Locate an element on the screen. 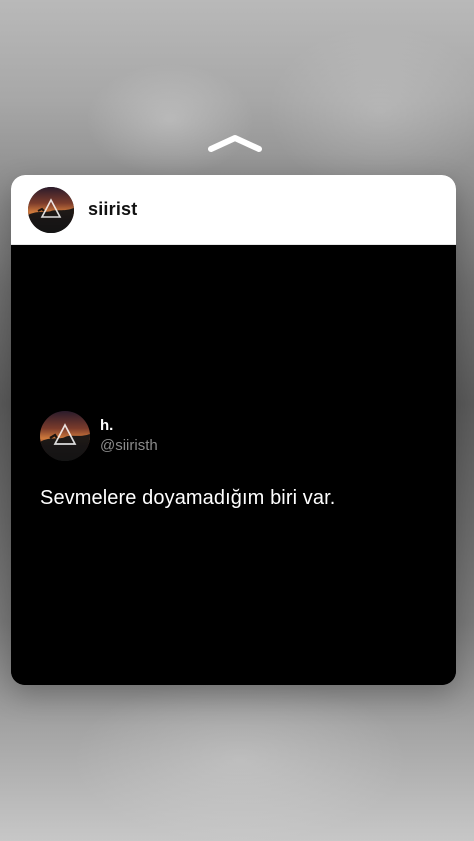 The width and height of the screenshot is (474, 841). chevron-up-icon is located at coordinates (235, 143).